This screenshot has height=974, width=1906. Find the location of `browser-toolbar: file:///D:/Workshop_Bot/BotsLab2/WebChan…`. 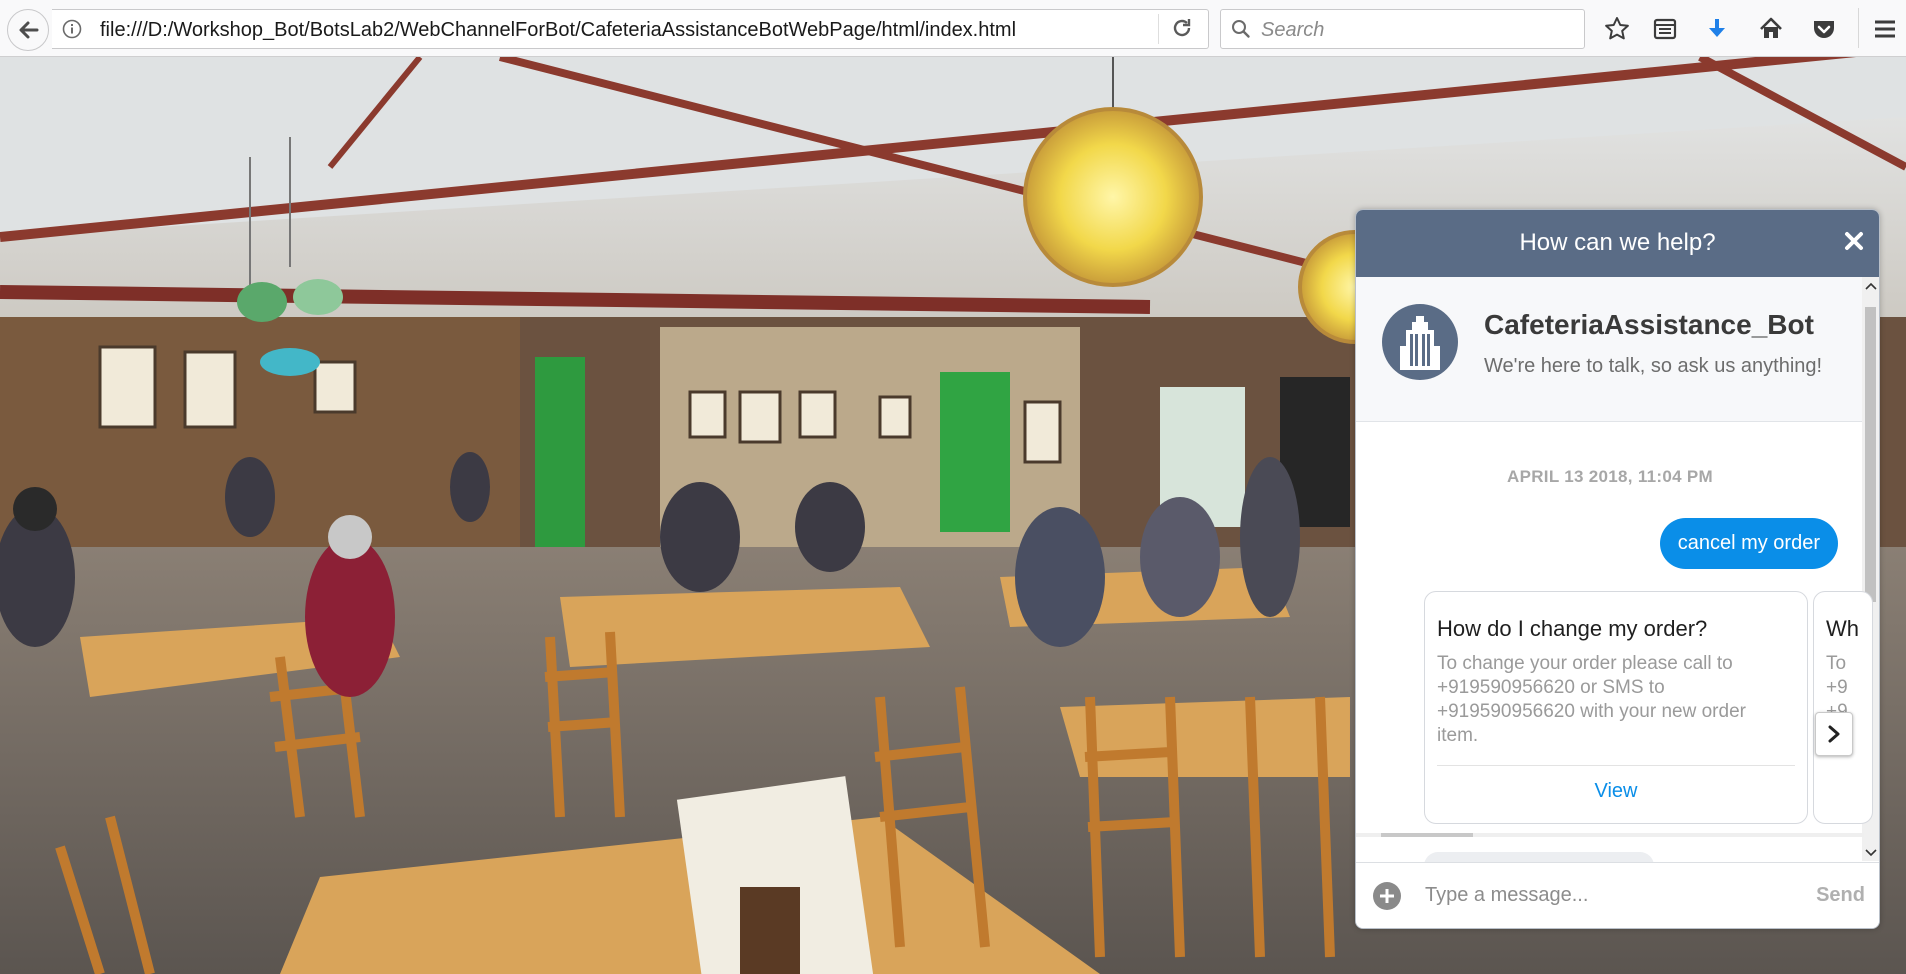

browser-toolbar: file:///D:/Workshop_Bot/BotsLab2/WebChan… is located at coordinates (953, 28).